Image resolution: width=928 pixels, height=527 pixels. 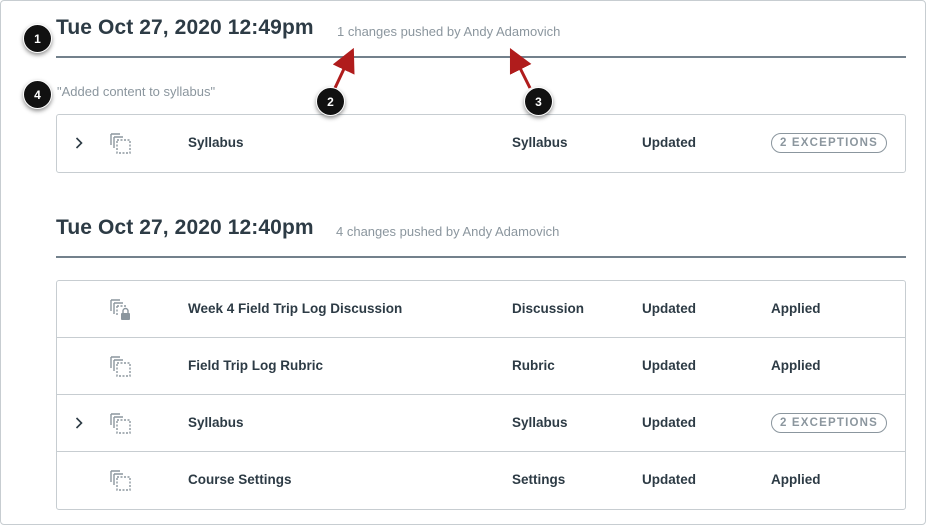 What do you see at coordinates (295, 308) in the screenshot?
I see `content-name: Week 4 Field Trip Log Discussion` at bounding box center [295, 308].